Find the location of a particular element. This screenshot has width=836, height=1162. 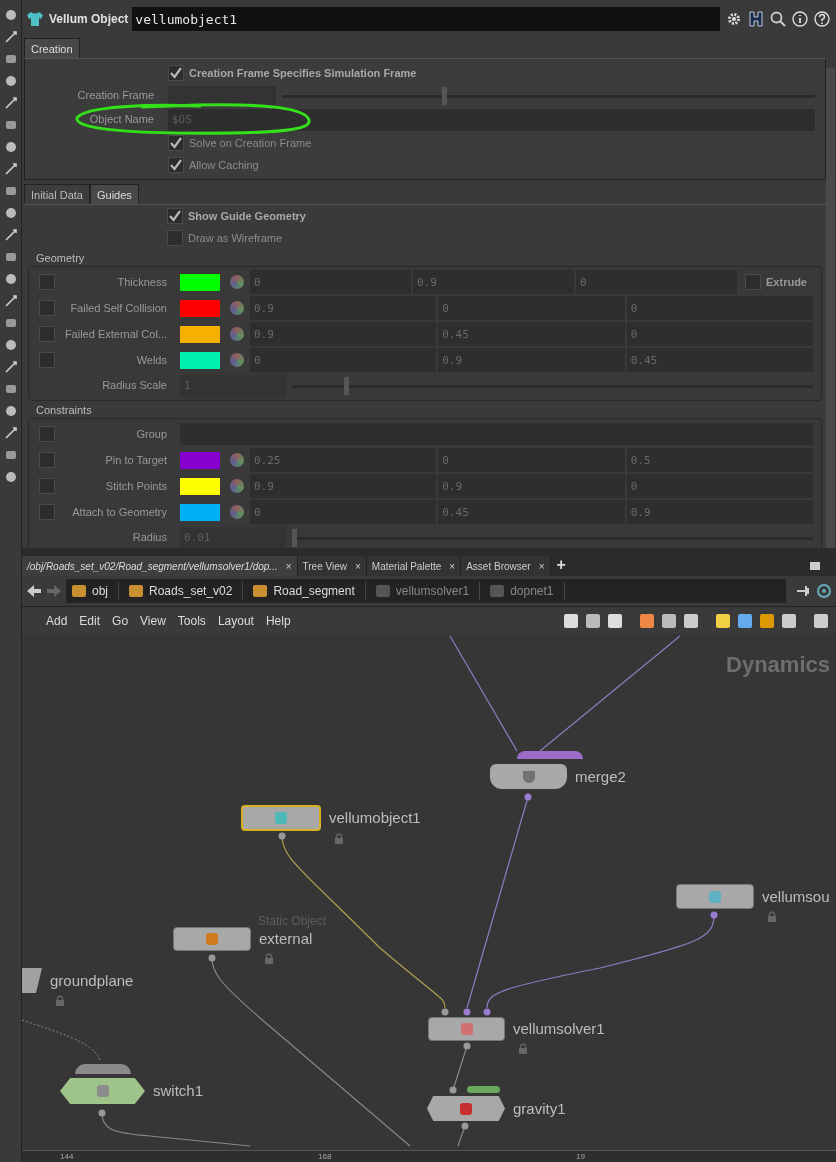

tab: Initial Data is located at coordinates (57, 194).